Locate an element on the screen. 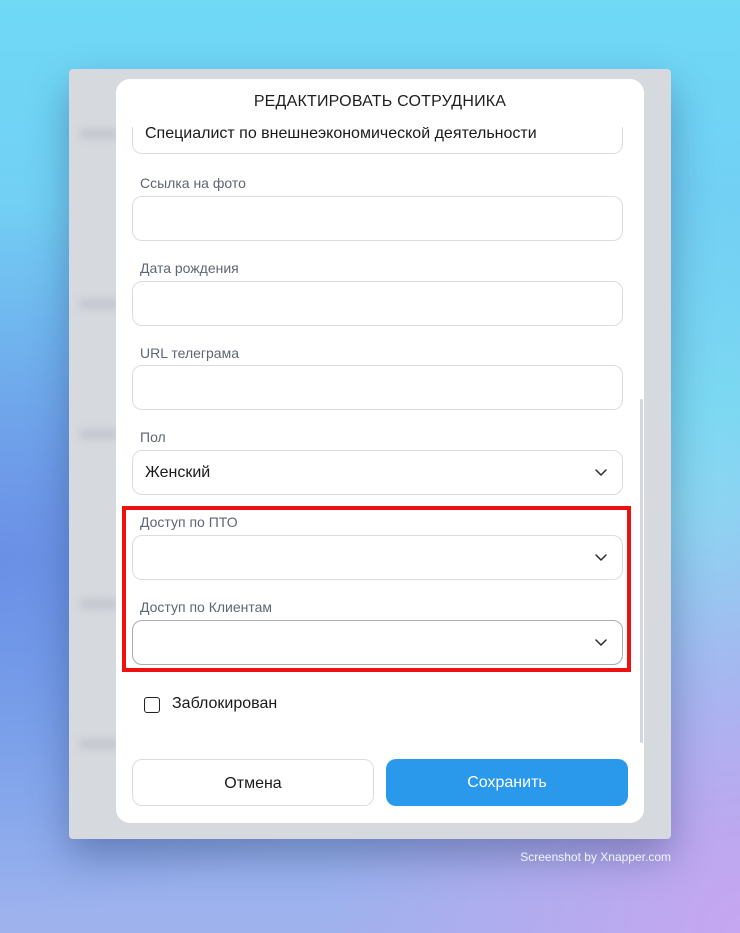  cancel-button: Отмена is located at coordinates (253, 782).